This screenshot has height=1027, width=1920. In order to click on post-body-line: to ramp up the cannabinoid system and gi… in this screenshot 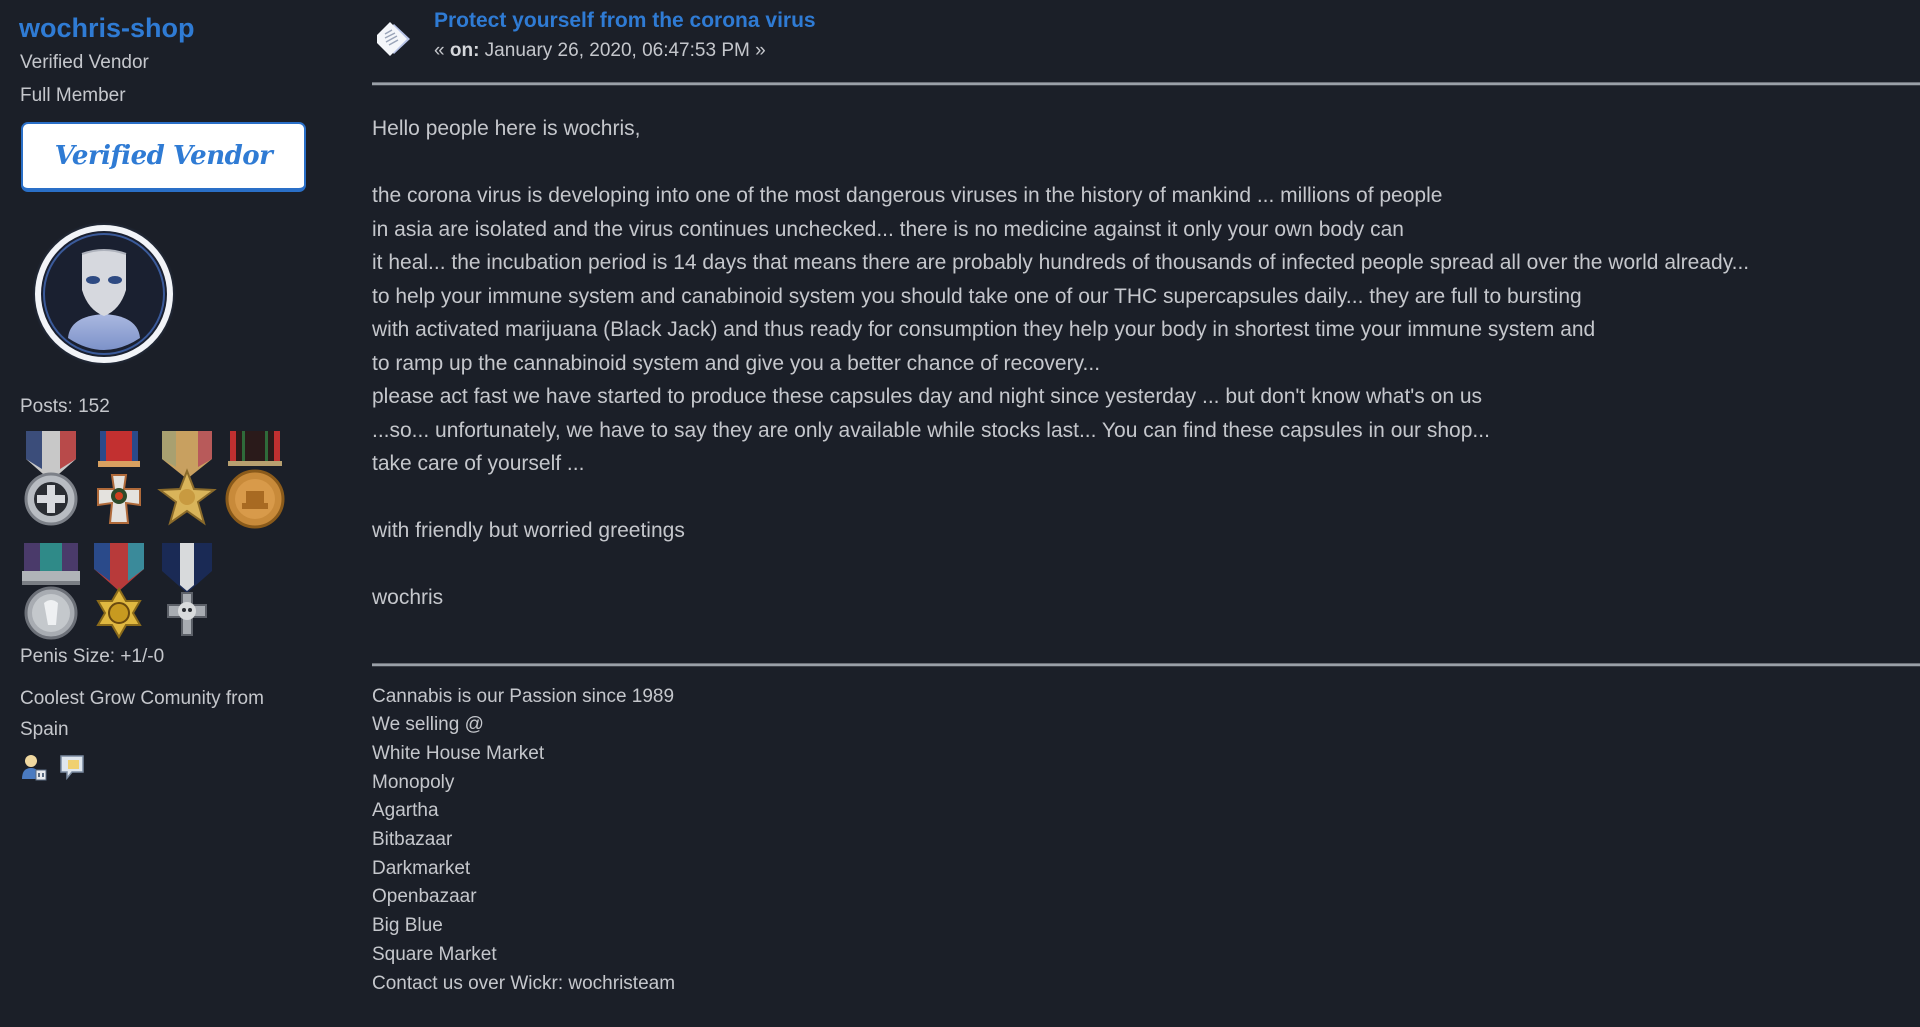, I will do `click(736, 363)`.